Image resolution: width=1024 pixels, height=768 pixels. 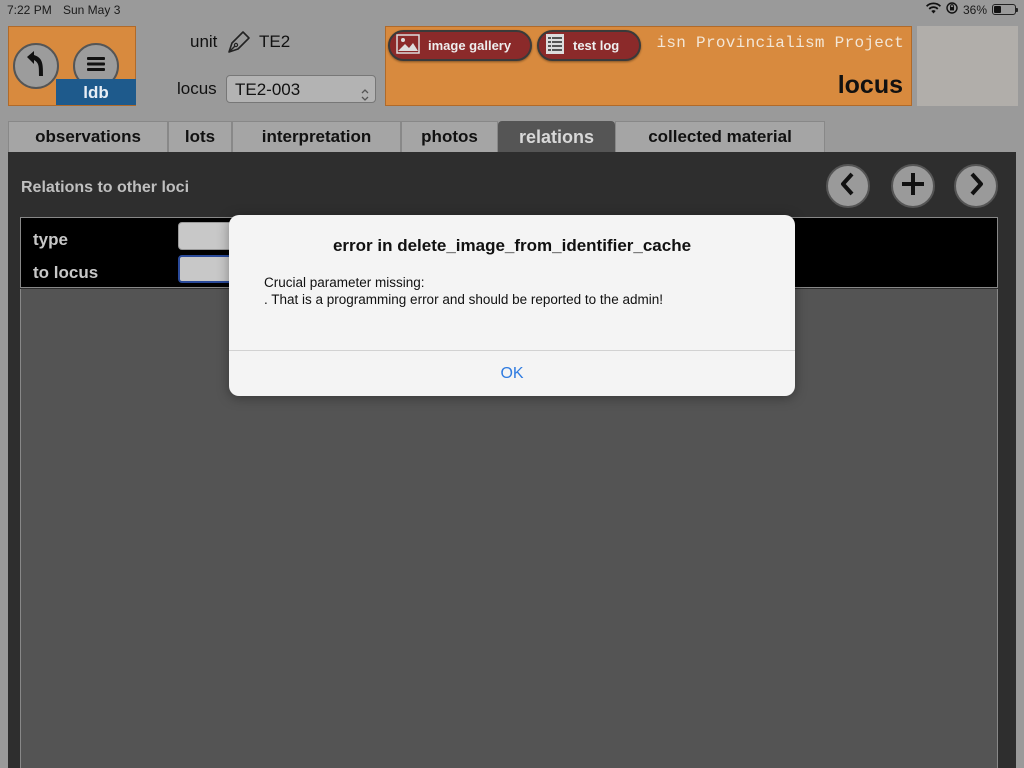 What do you see at coordinates (512, 373) in the screenshot?
I see `ok-button: OK` at bounding box center [512, 373].